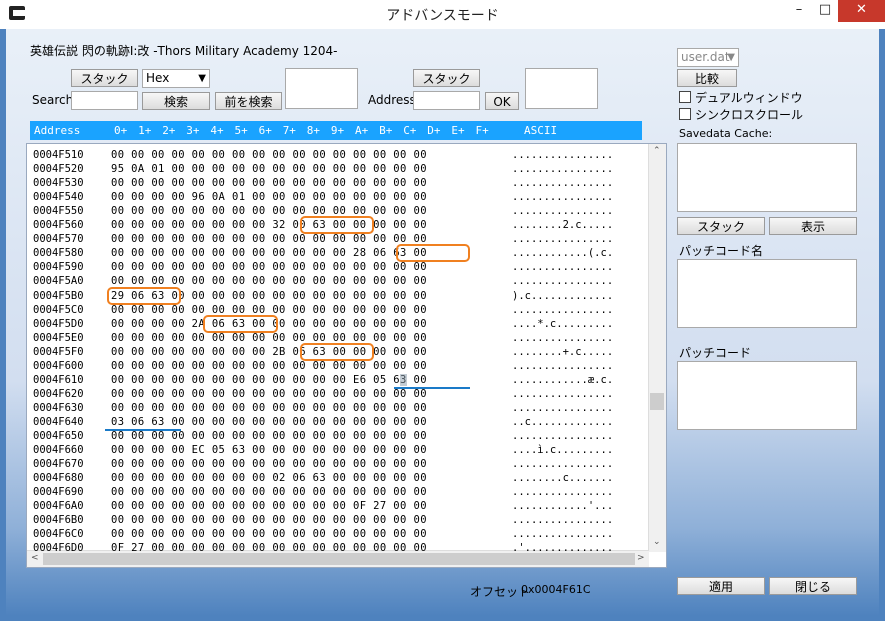 The height and width of the screenshot is (621, 885). I want to click on header-column: 2+, so click(169, 130).